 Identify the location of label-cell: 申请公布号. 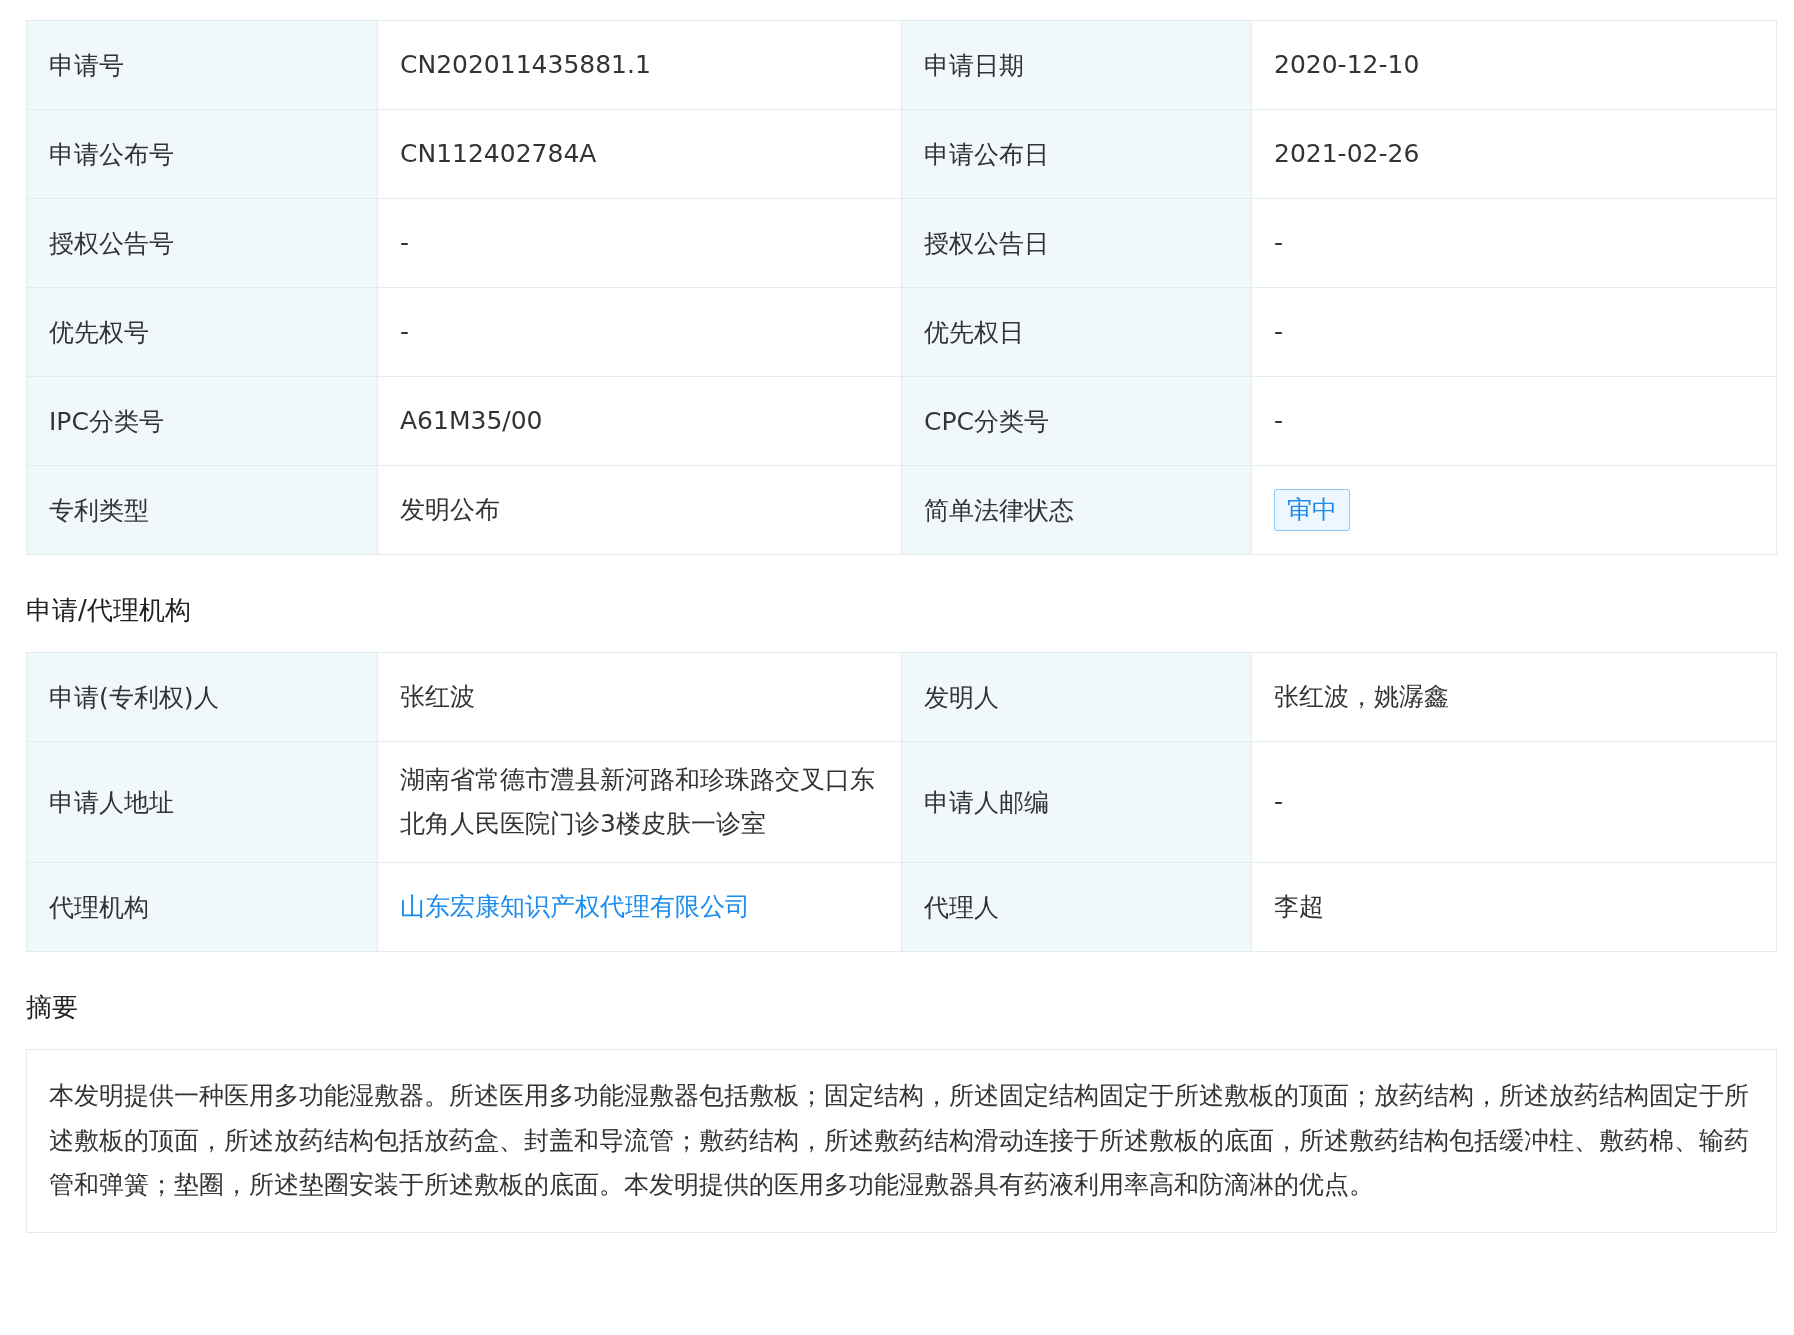
(202, 154).